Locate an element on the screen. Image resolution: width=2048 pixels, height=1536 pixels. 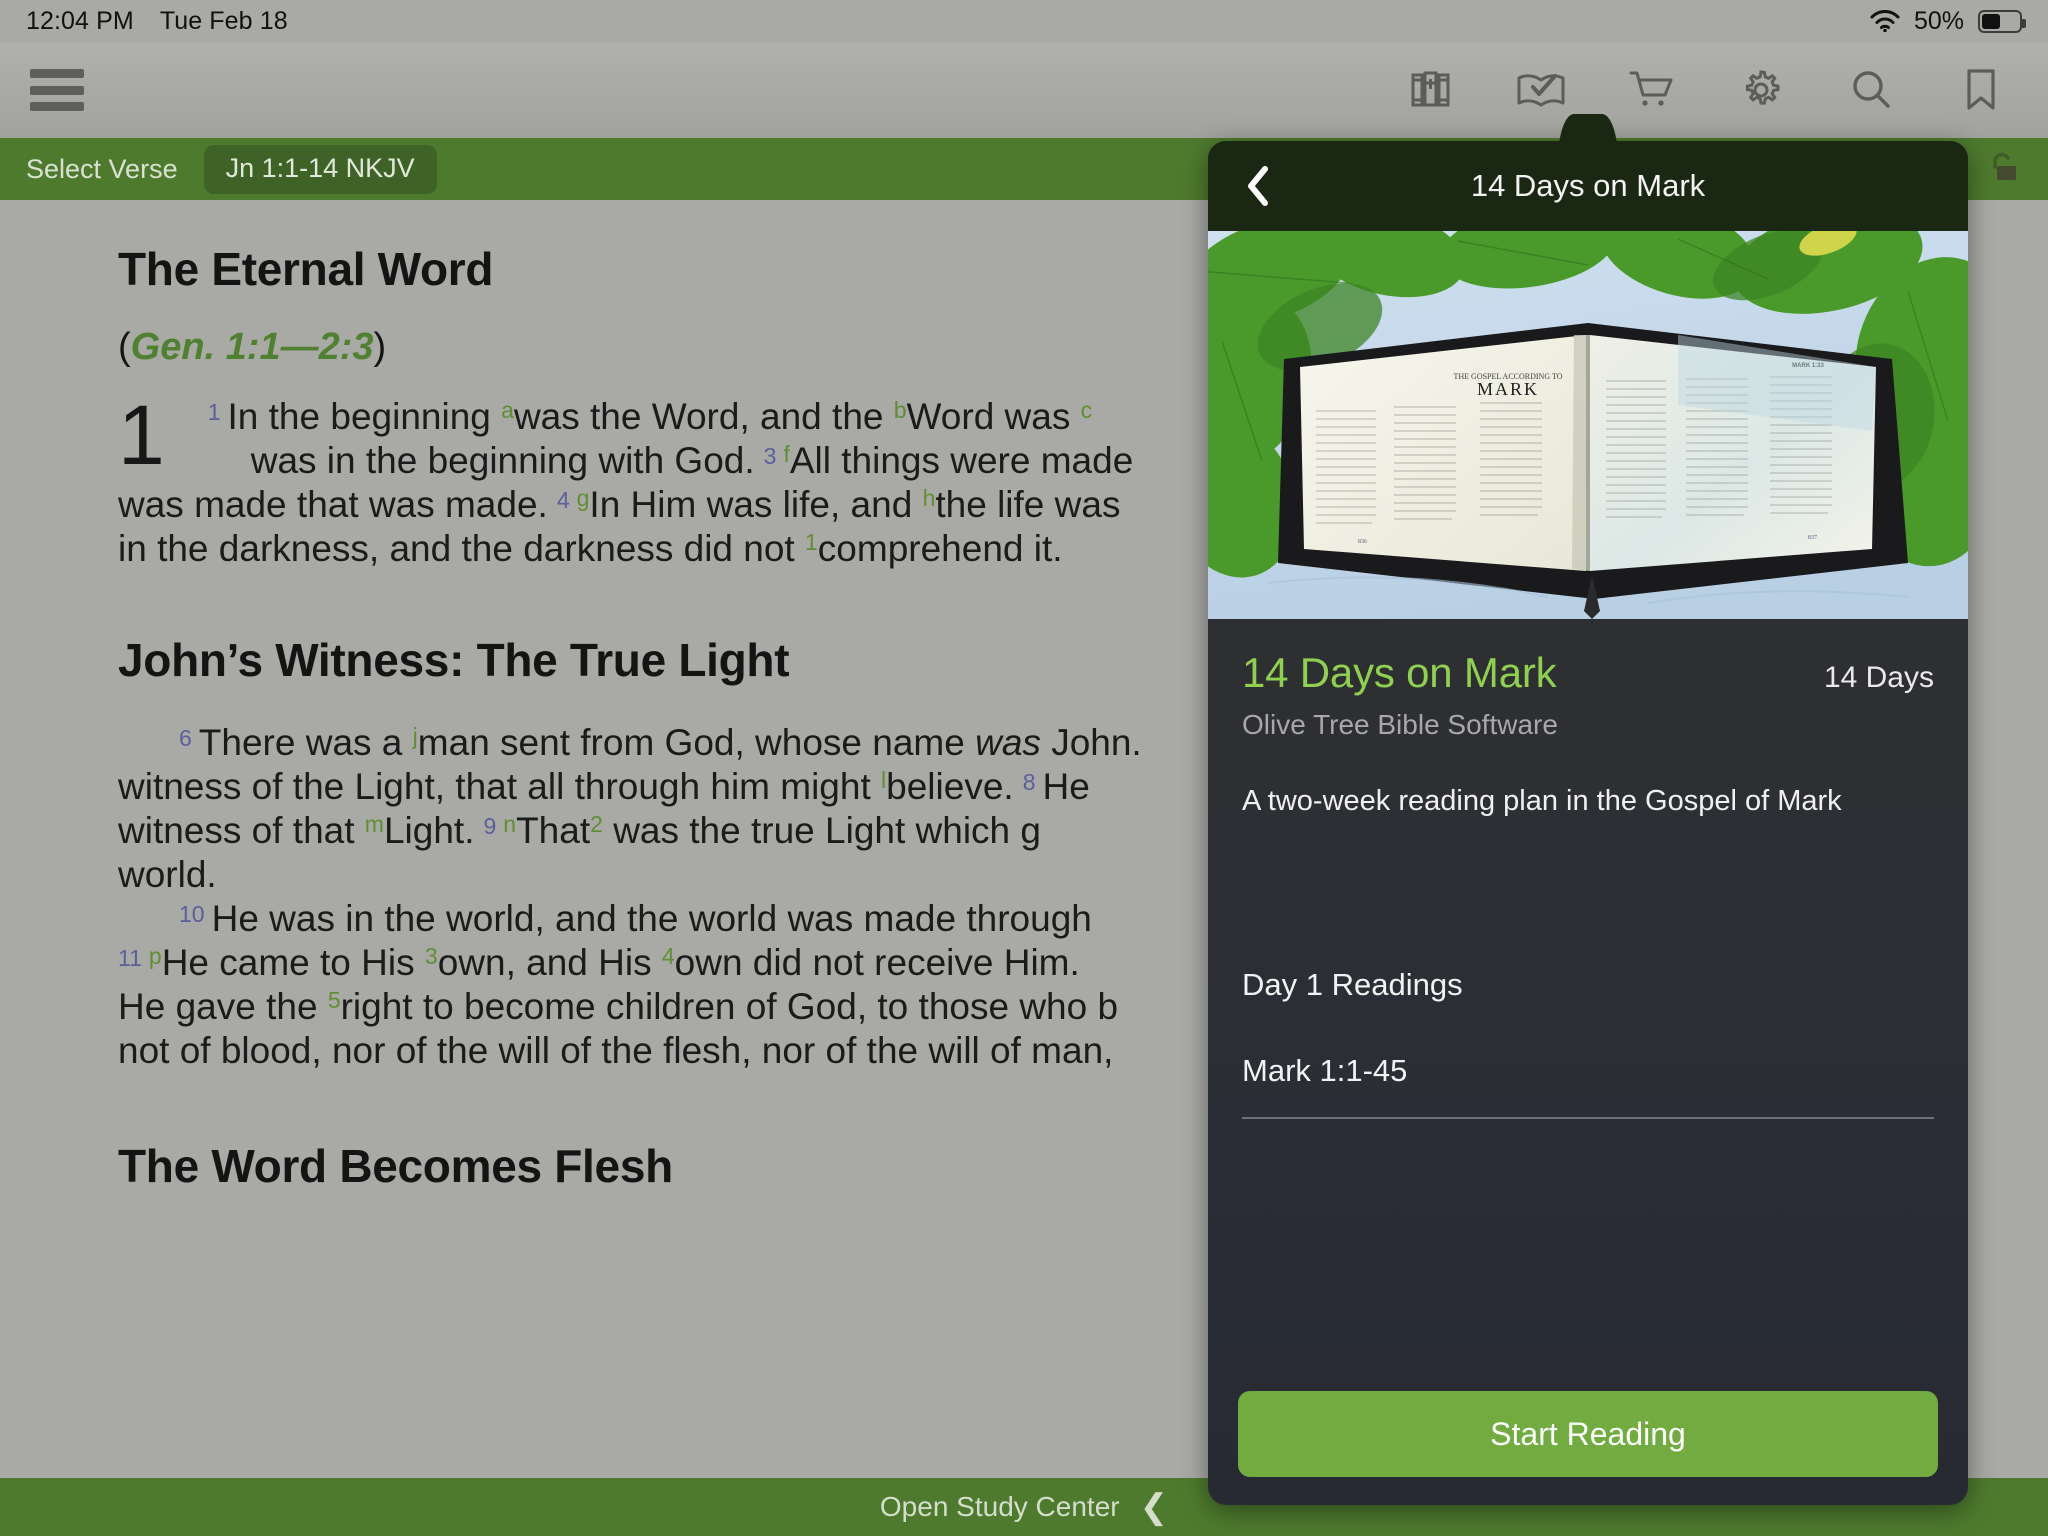
footnote-marker: b is located at coordinates (900, 410).